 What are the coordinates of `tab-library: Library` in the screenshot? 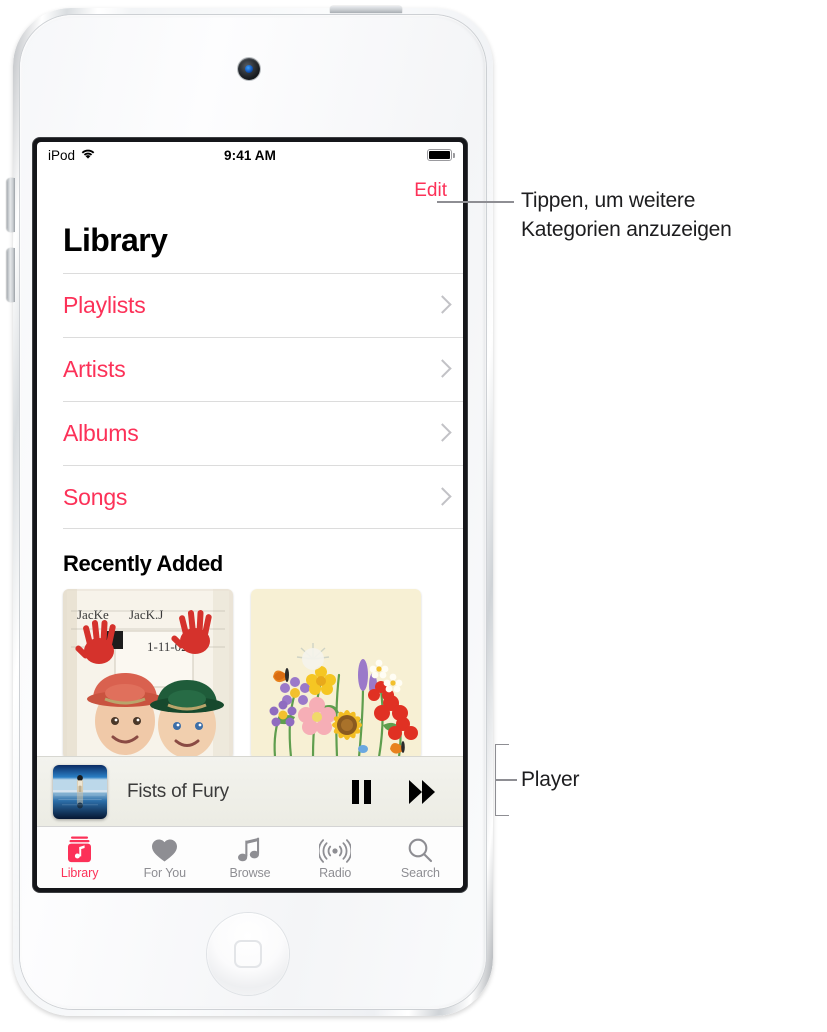 It's located at (79, 858).